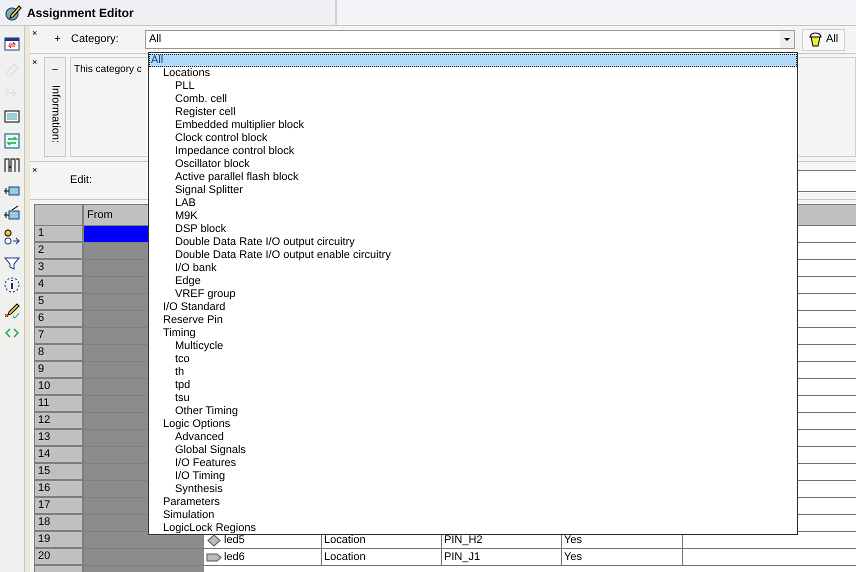 Image resolution: width=856 pixels, height=572 pixels. What do you see at coordinates (59, 506) in the screenshot?
I see `row-number: 17` at bounding box center [59, 506].